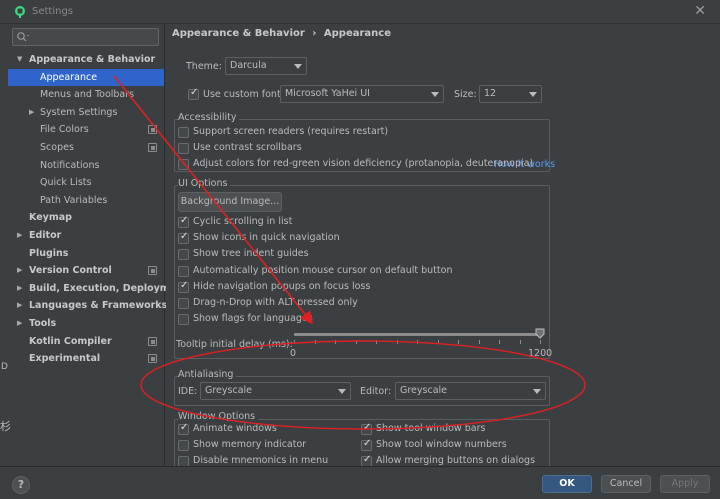 The image size is (720, 499). Describe the element at coordinates (510, 94) in the screenshot. I see `font-size-select: 12` at that location.